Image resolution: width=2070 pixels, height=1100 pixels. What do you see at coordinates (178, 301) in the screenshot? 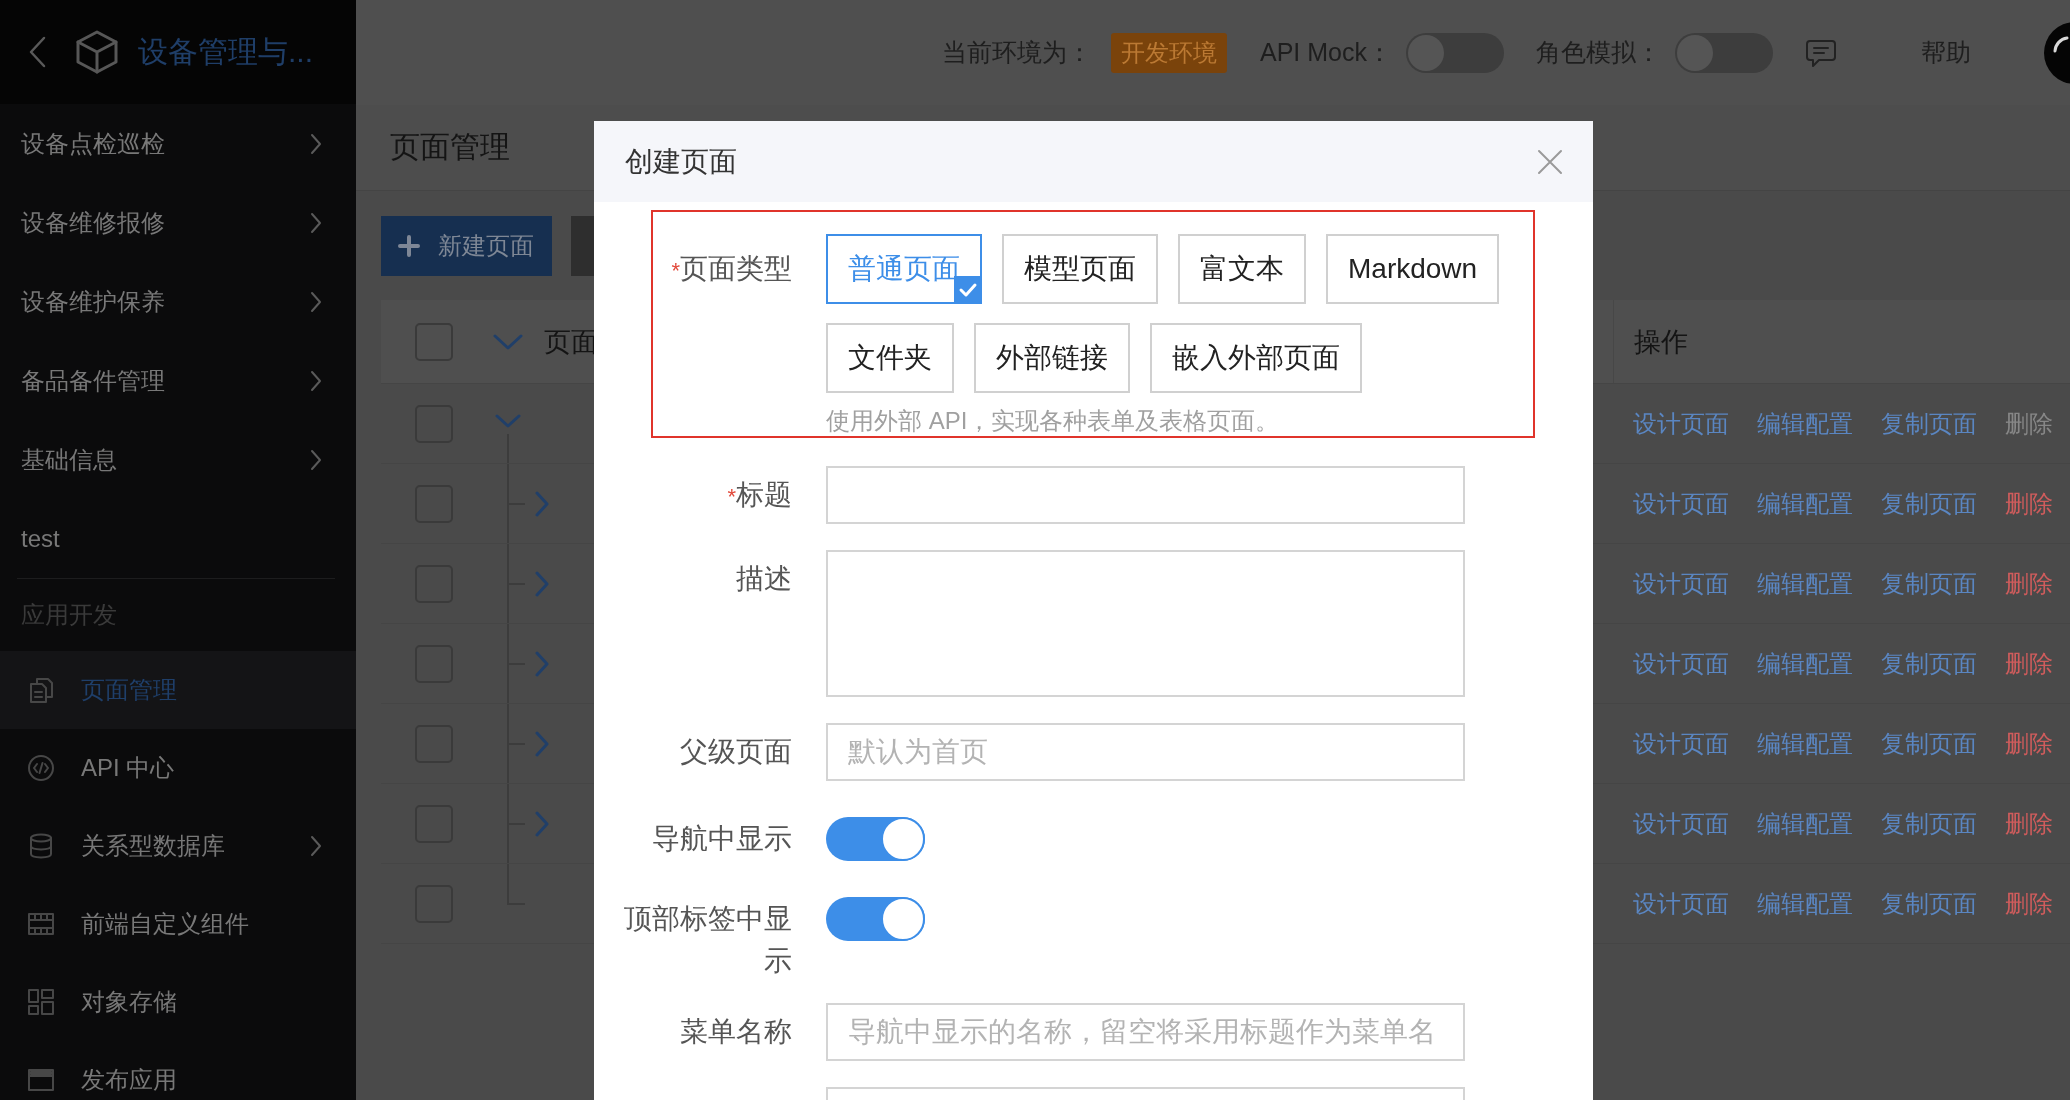
I see `sidebar-item: 设备维护保养` at bounding box center [178, 301].